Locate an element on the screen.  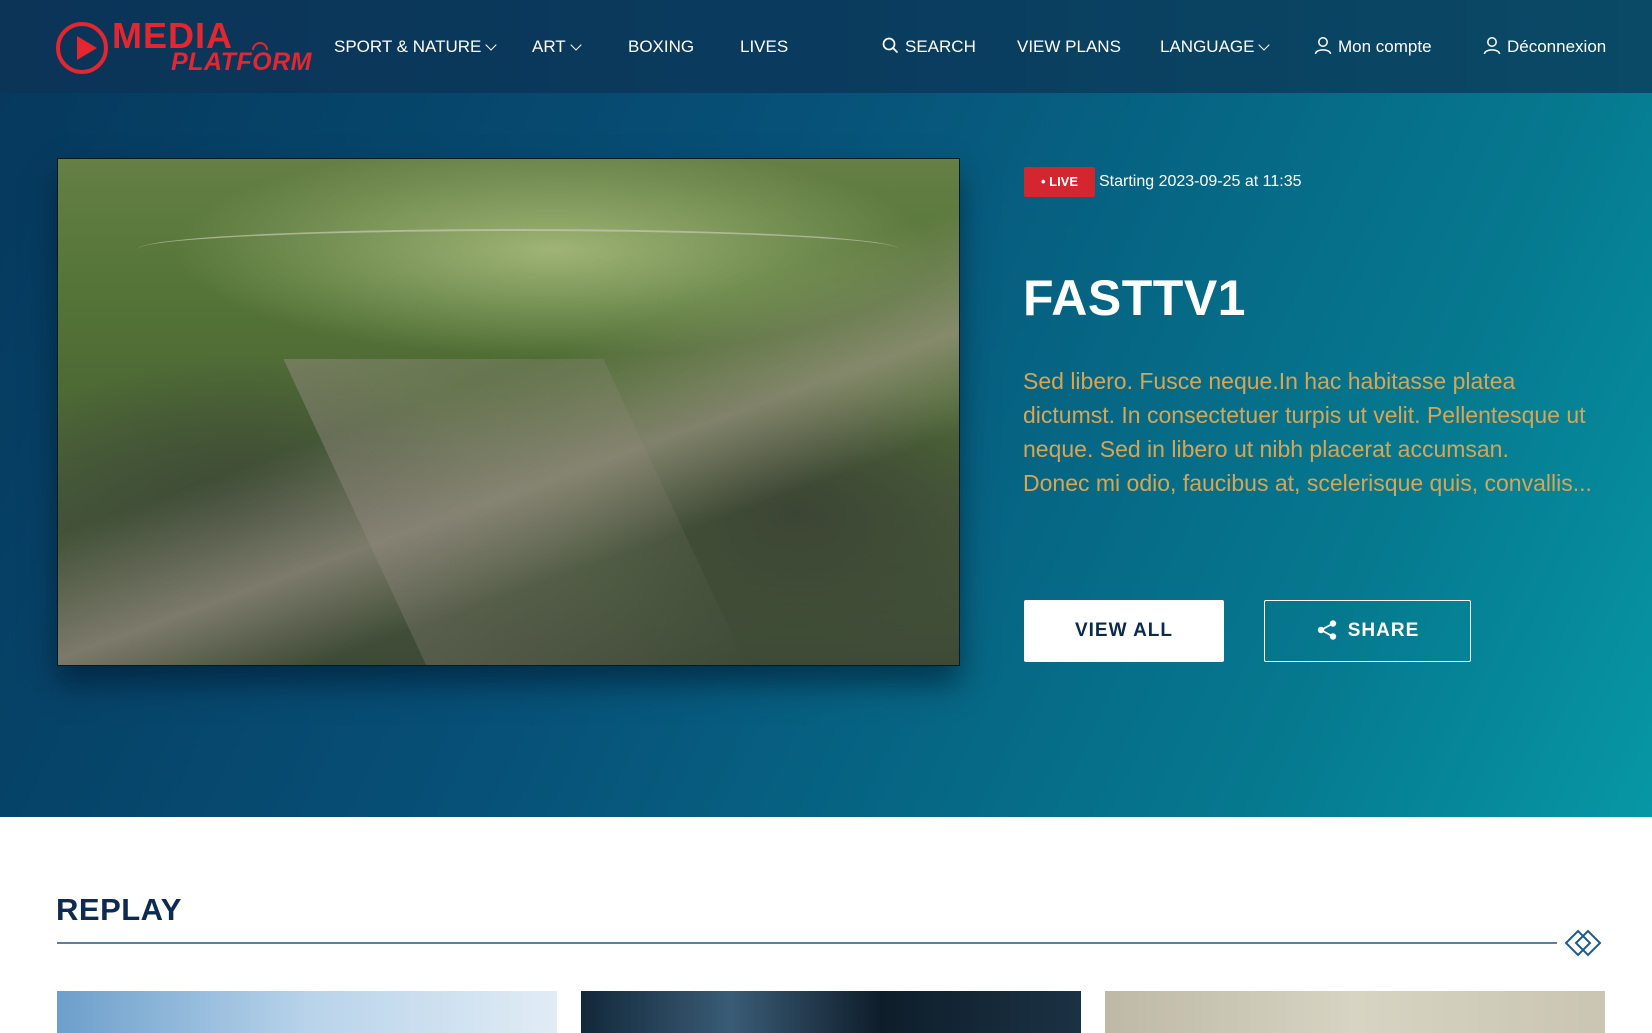
nav-sport-nature-label: SPORT & NATURE is located at coordinates (408, 46).